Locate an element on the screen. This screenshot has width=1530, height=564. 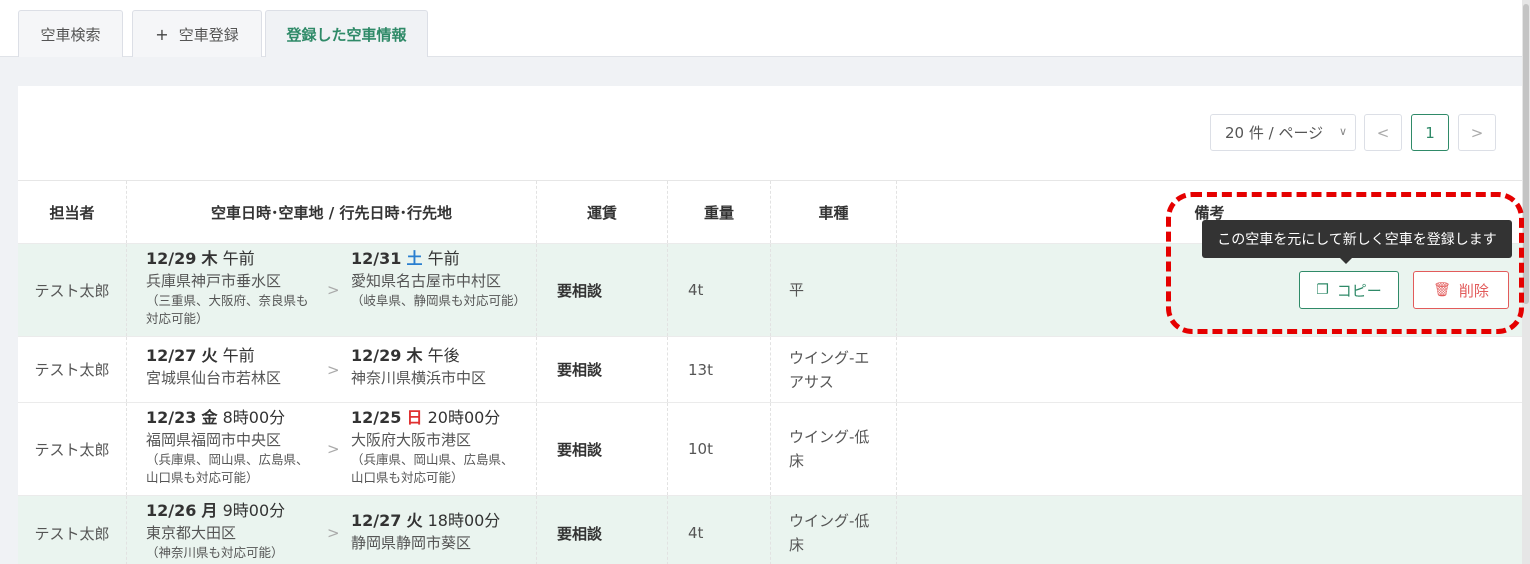
dest-place: 神奈川県横浜市中区 is located at coordinates (419, 378).